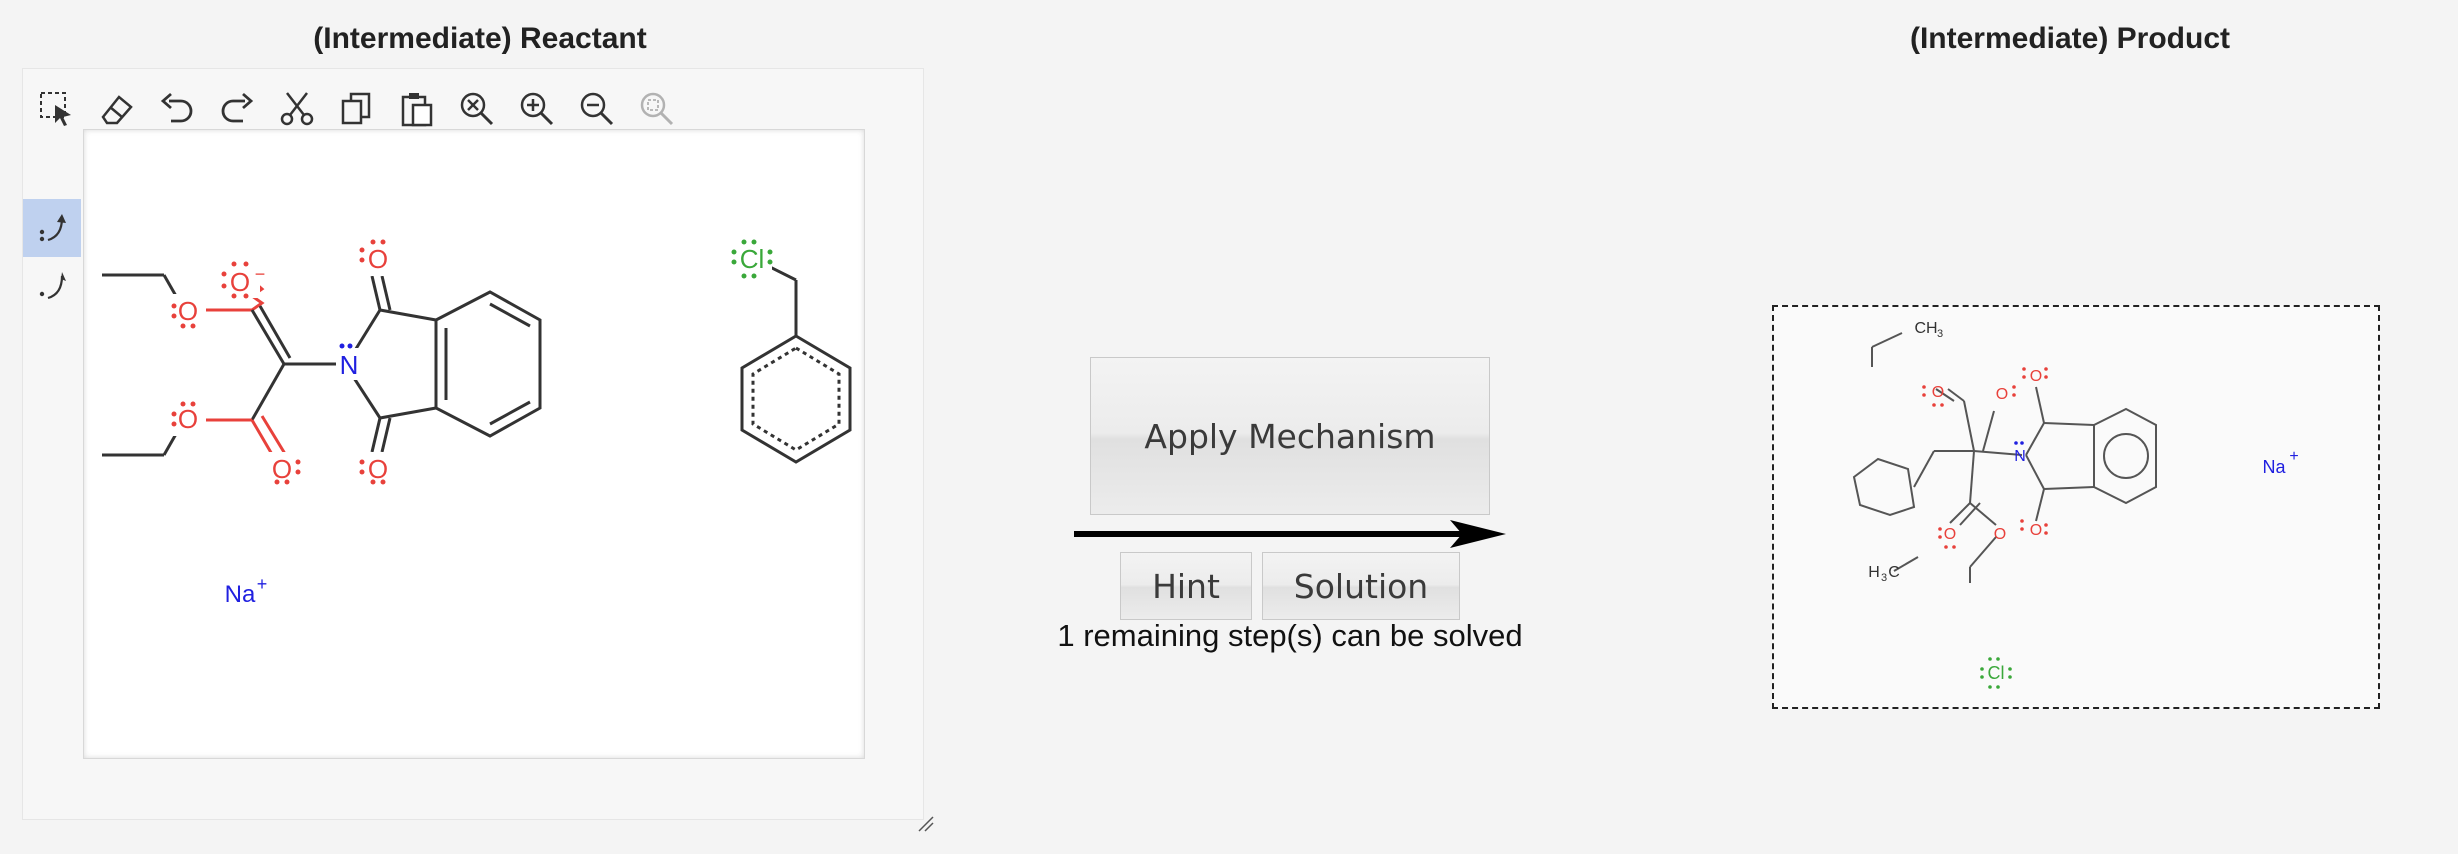 The width and height of the screenshot is (2458, 854). Describe the element at coordinates (2070, 38) in the screenshot. I see `product-title: (Intermediate) Product` at that location.